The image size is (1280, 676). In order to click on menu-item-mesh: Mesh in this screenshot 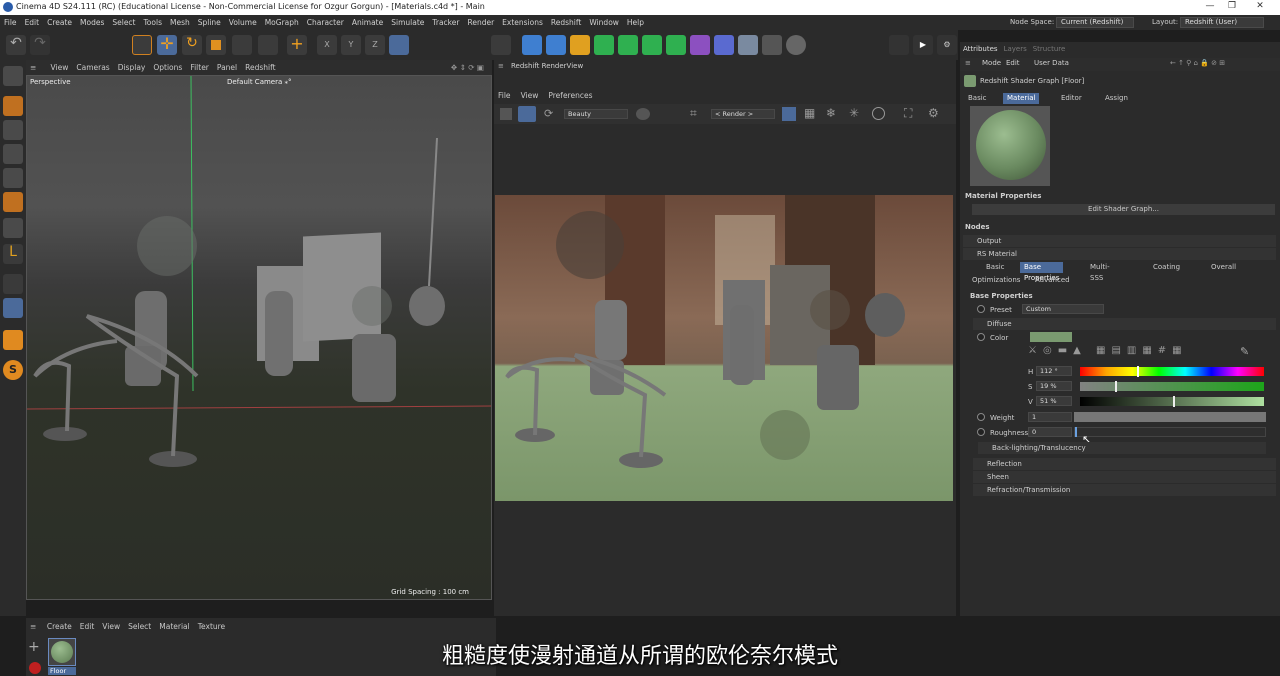, I will do `click(180, 22)`.